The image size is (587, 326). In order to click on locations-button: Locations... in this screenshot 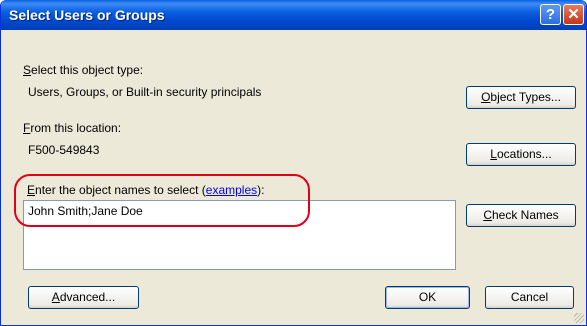, I will do `click(521, 154)`.